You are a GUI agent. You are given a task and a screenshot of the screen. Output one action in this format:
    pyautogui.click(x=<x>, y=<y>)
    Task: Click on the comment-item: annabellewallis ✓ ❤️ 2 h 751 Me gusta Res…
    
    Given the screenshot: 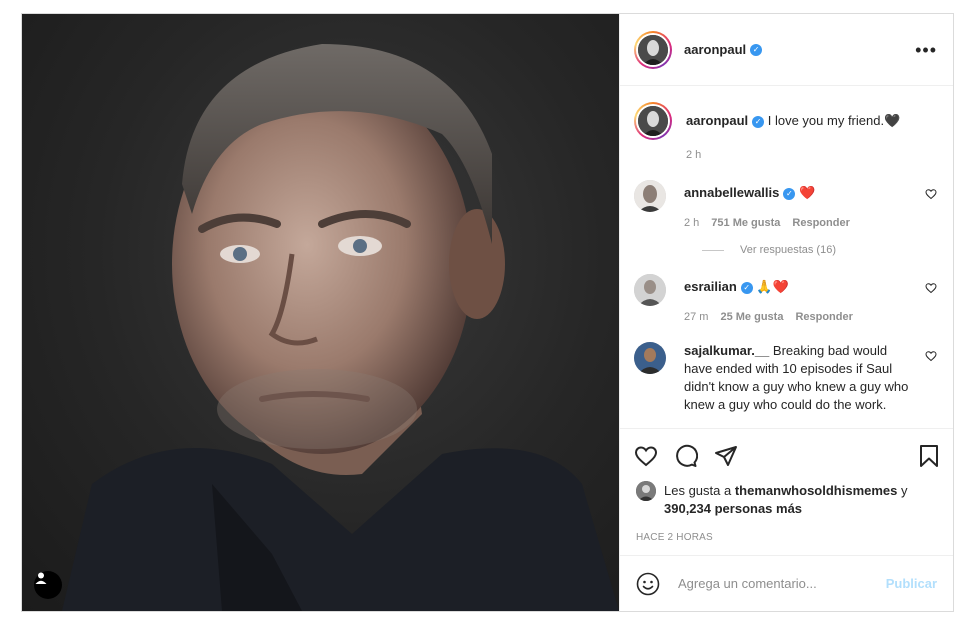 What is the action you would take?
    pyautogui.click(x=785, y=206)
    